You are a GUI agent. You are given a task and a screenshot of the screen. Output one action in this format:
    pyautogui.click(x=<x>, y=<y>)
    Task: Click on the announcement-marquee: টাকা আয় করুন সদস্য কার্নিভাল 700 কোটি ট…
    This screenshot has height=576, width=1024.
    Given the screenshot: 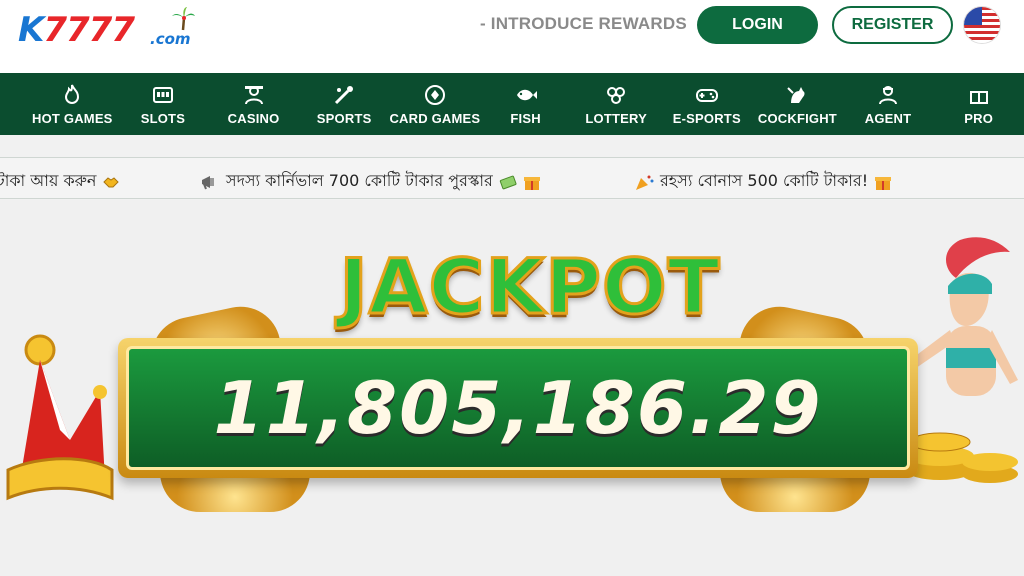 What is the action you would take?
    pyautogui.click(x=512, y=178)
    